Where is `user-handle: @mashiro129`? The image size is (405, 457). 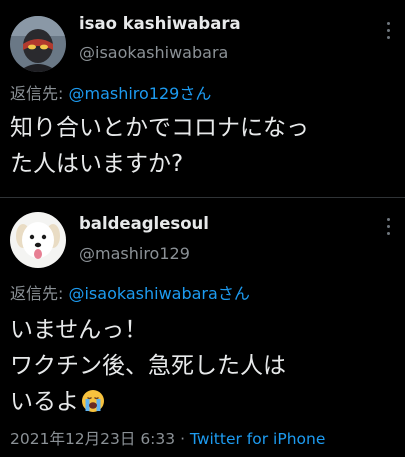
user-handle: @mashiro129 is located at coordinates (134, 253).